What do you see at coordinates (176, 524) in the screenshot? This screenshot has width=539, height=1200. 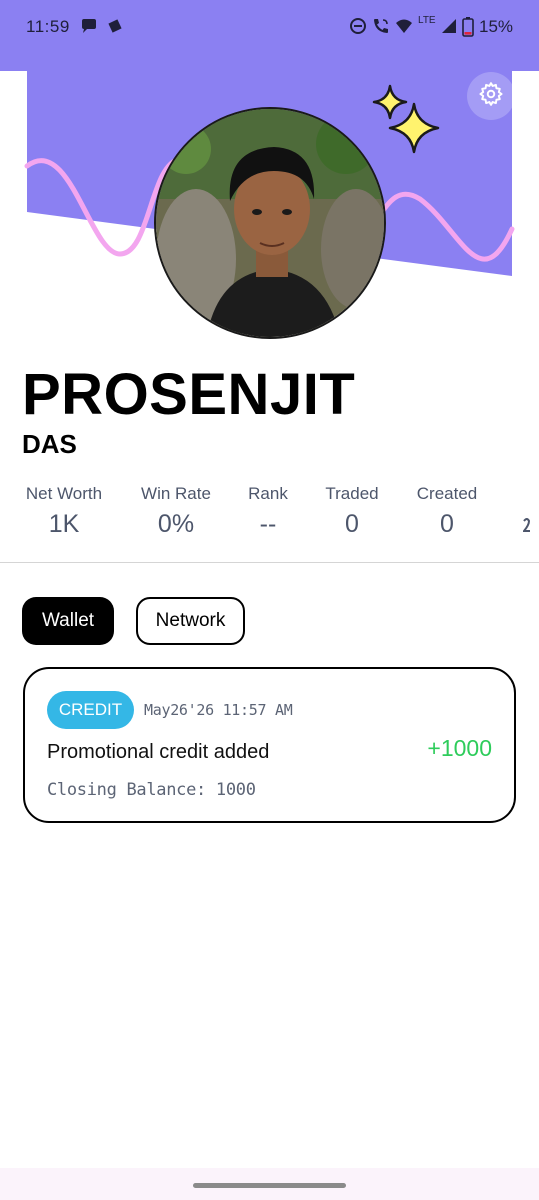 I see `stat-value: 0%` at bounding box center [176, 524].